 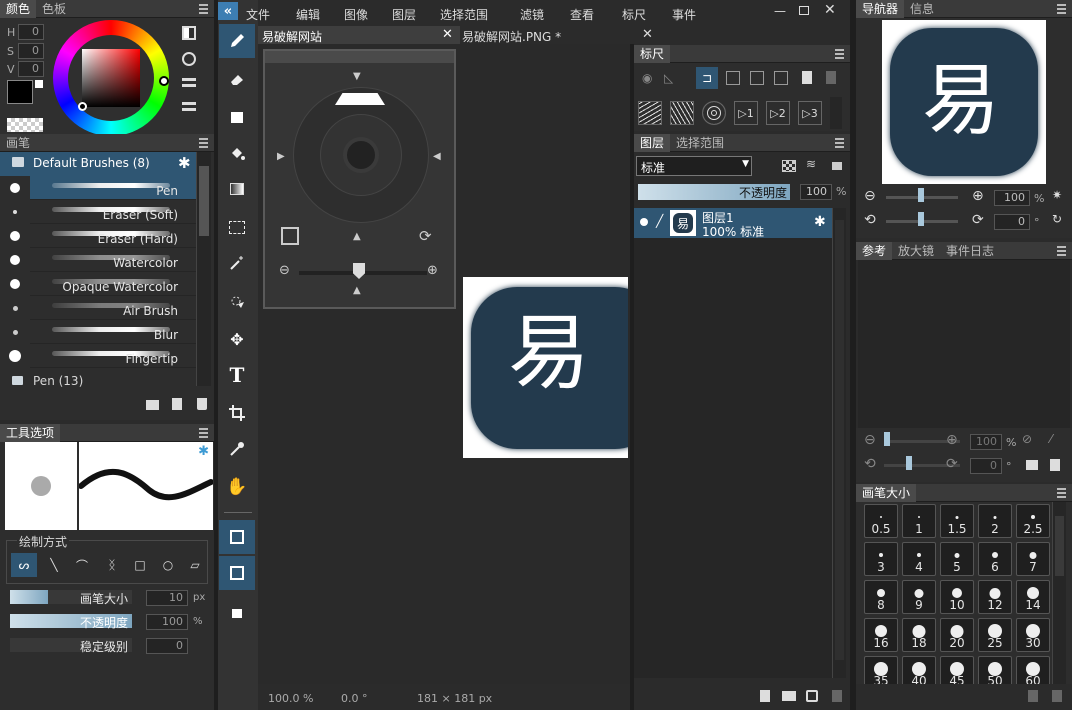 I want to click on rotate-left-icon: ⟲, so click(x=870, y=220).